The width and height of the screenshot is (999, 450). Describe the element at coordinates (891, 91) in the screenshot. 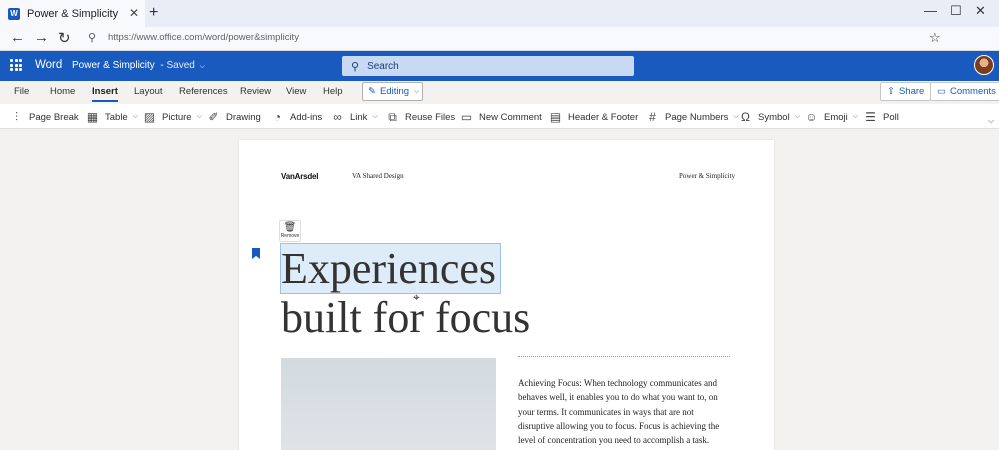

I see `share-icon: ⇪` at that location.